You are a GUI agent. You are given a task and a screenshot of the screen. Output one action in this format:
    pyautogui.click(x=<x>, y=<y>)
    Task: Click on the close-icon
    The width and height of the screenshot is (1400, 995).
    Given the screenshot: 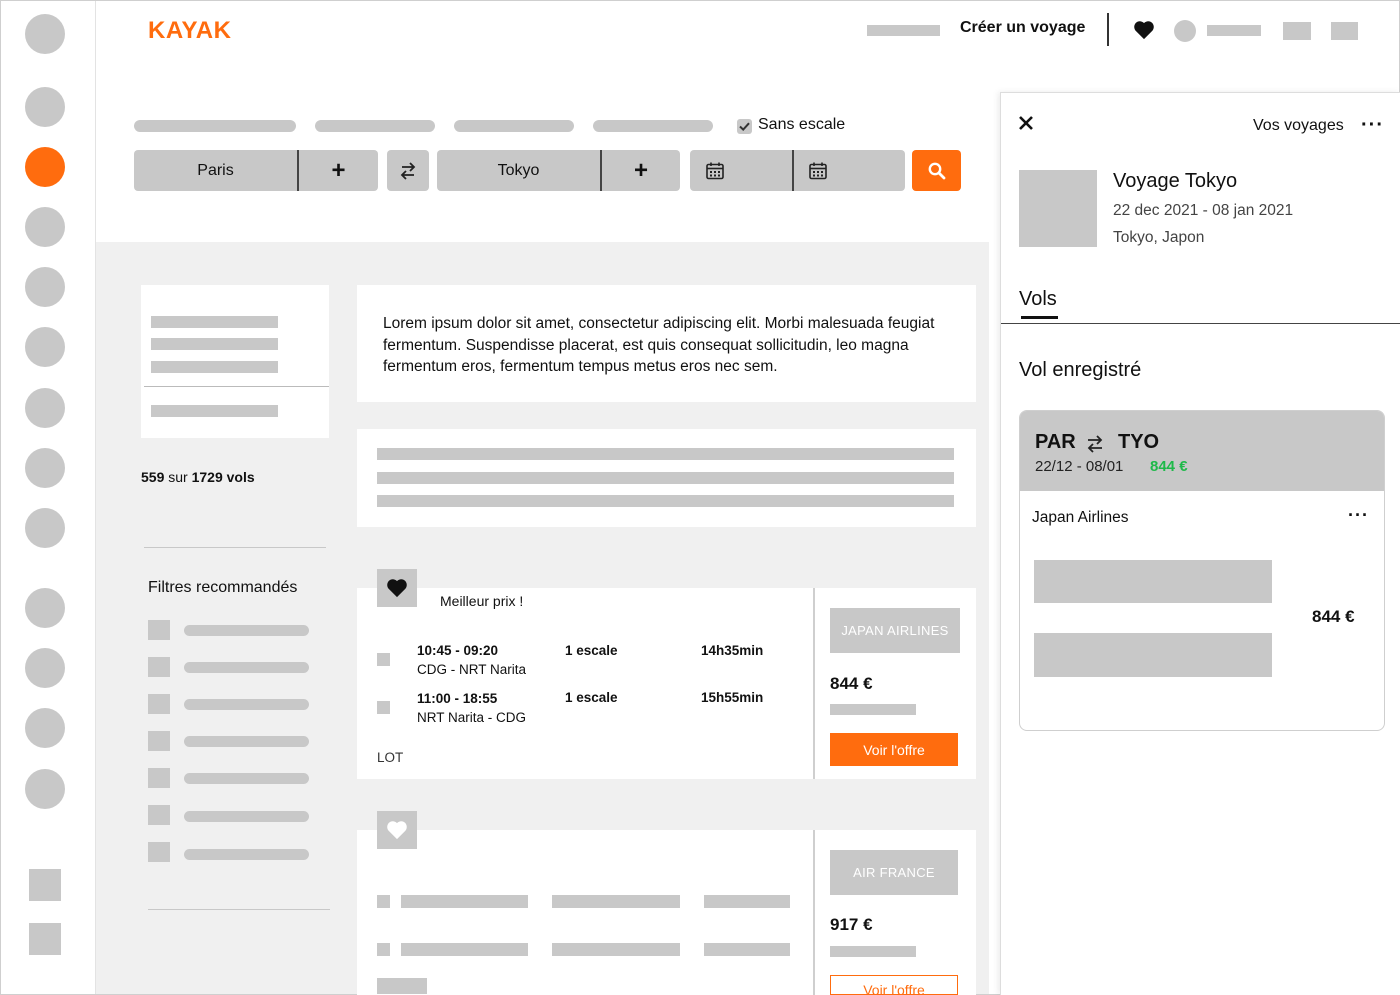 What is the action you would take?
    pyautogui.click(x=1026, y=123)
    